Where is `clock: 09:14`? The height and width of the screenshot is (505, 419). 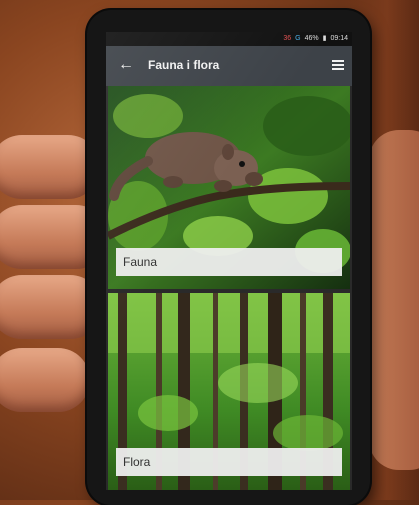 clock: 09:14 is located at coordinates (339, 38).